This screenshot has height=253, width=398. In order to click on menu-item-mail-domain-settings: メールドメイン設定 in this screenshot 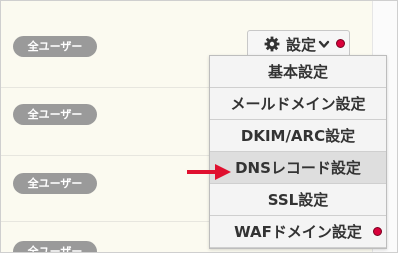, I will do `click(298, 104)`.